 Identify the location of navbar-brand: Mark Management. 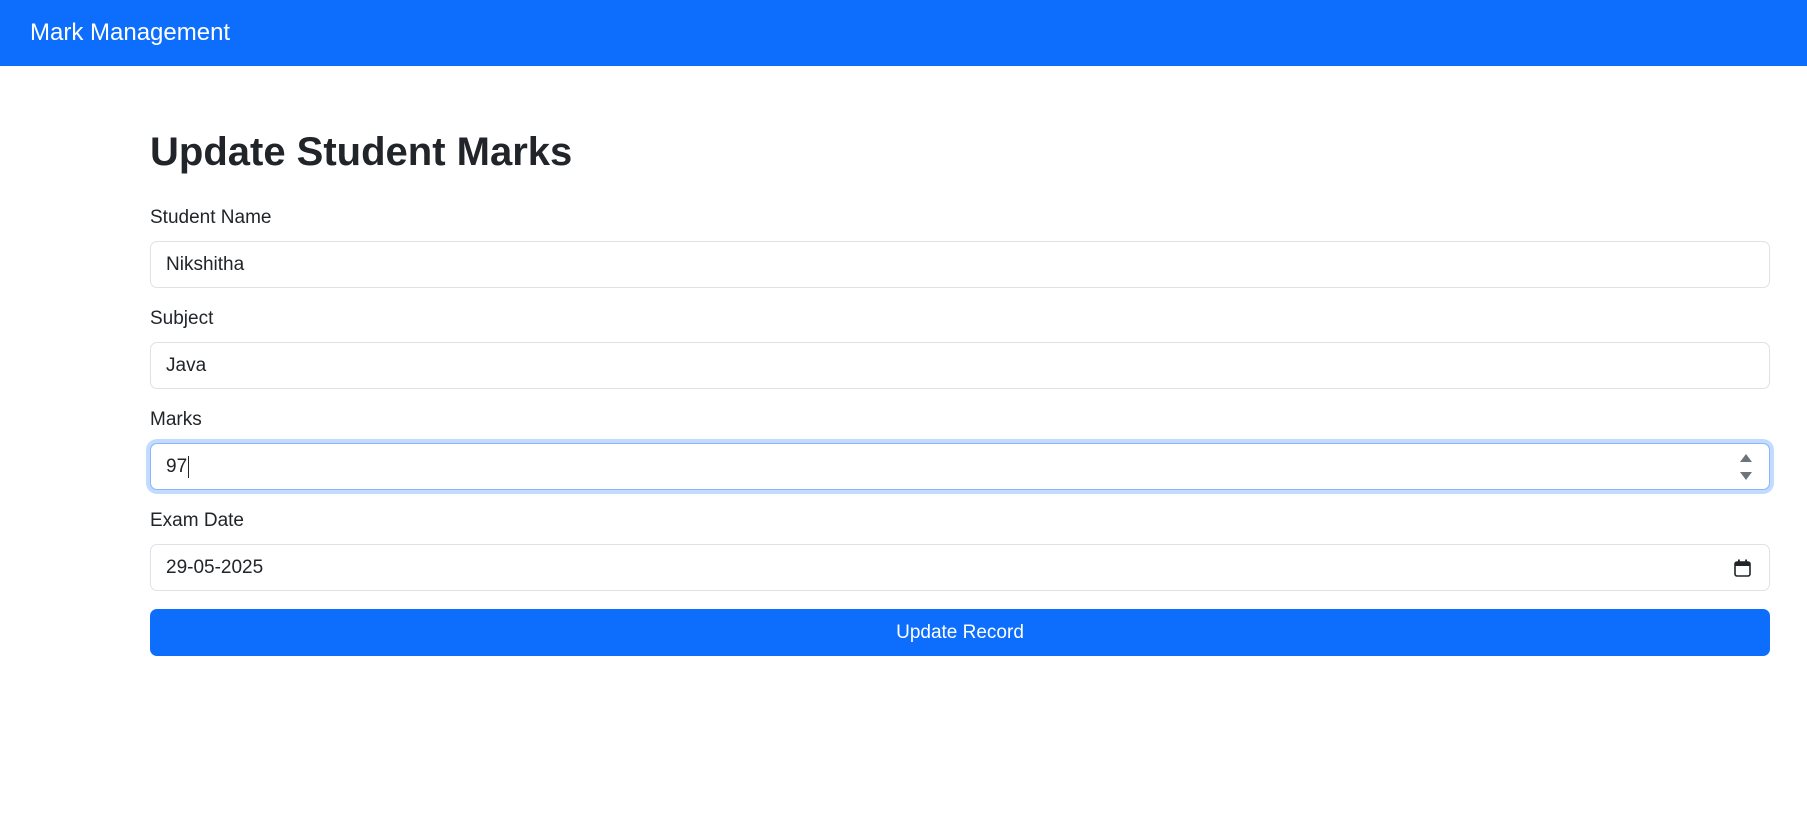
(130, 33).